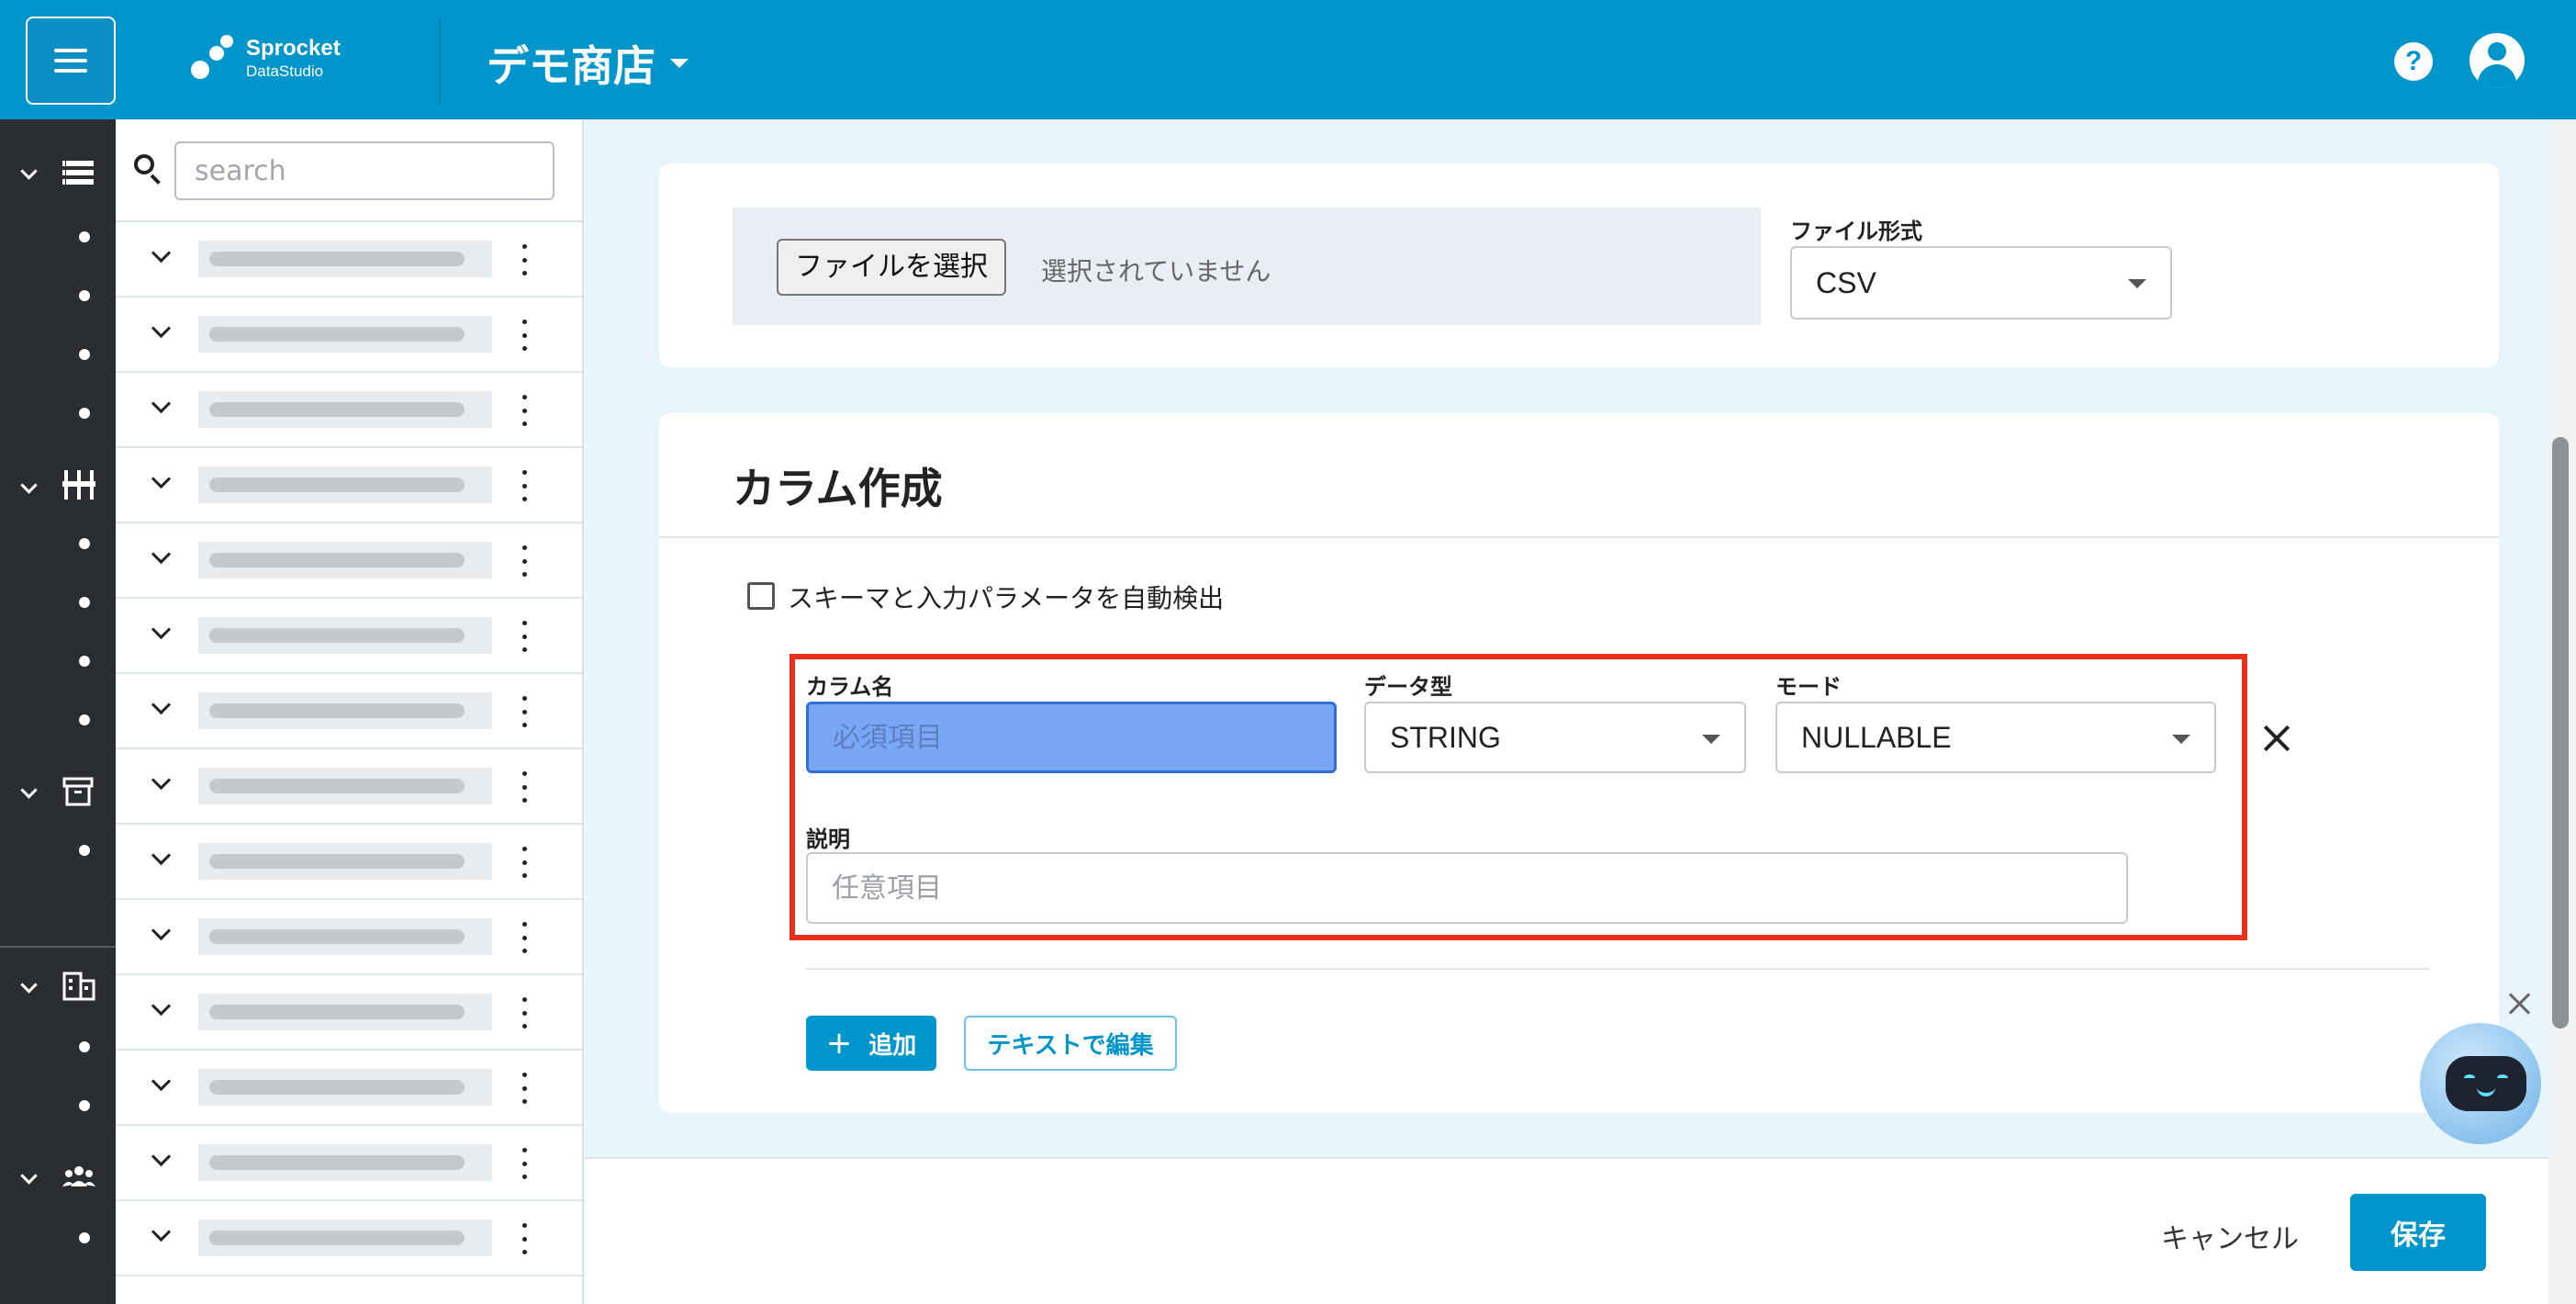  I want to click on dataset-name: lnt_deme_rots_dest, so click(345, 1238).